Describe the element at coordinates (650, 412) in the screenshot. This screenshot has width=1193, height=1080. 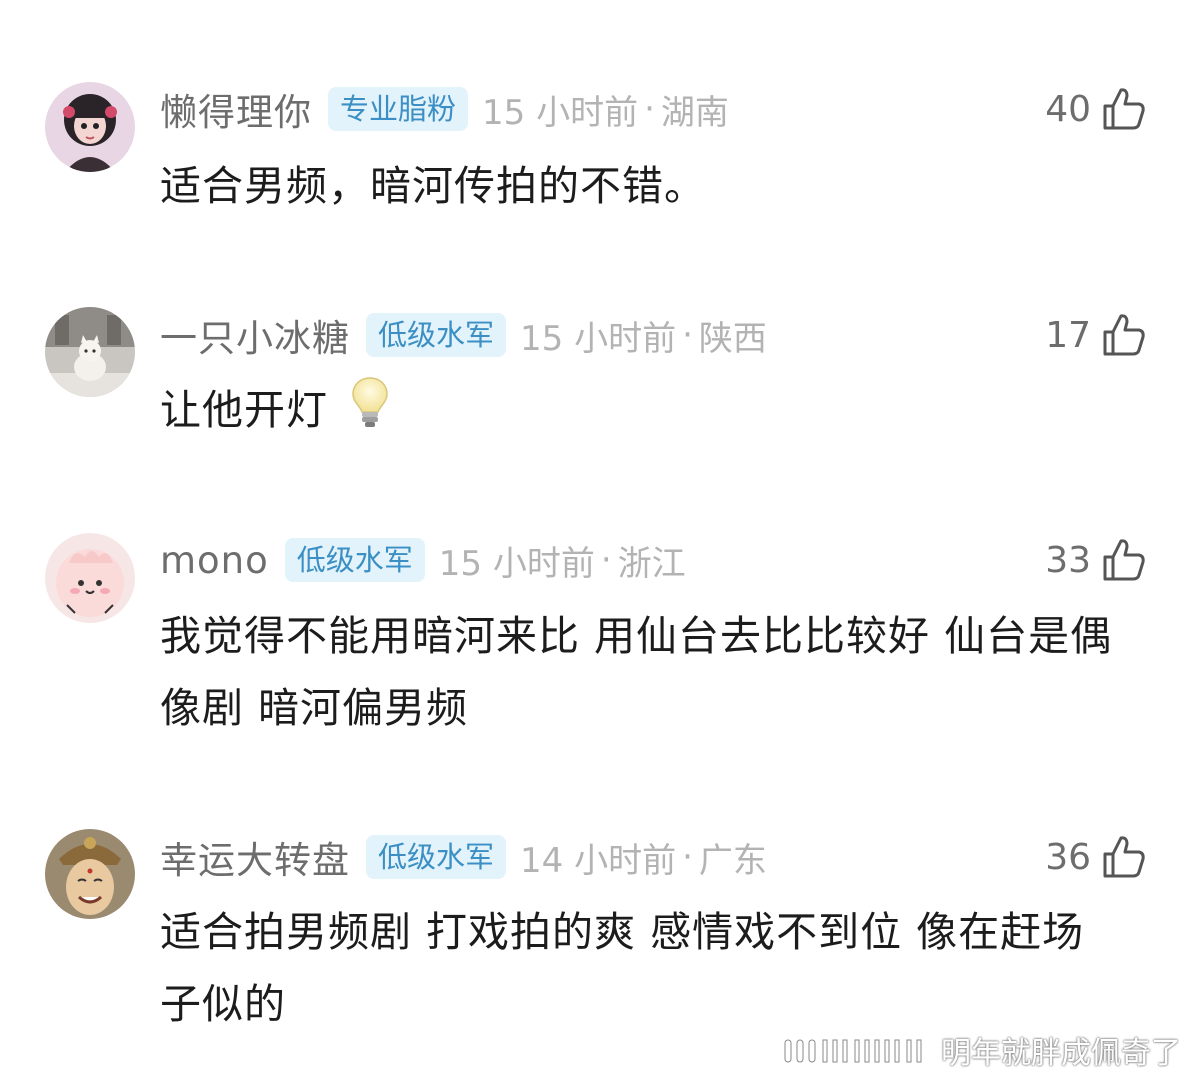
I see `comment-text: 让他开灯` at that location.